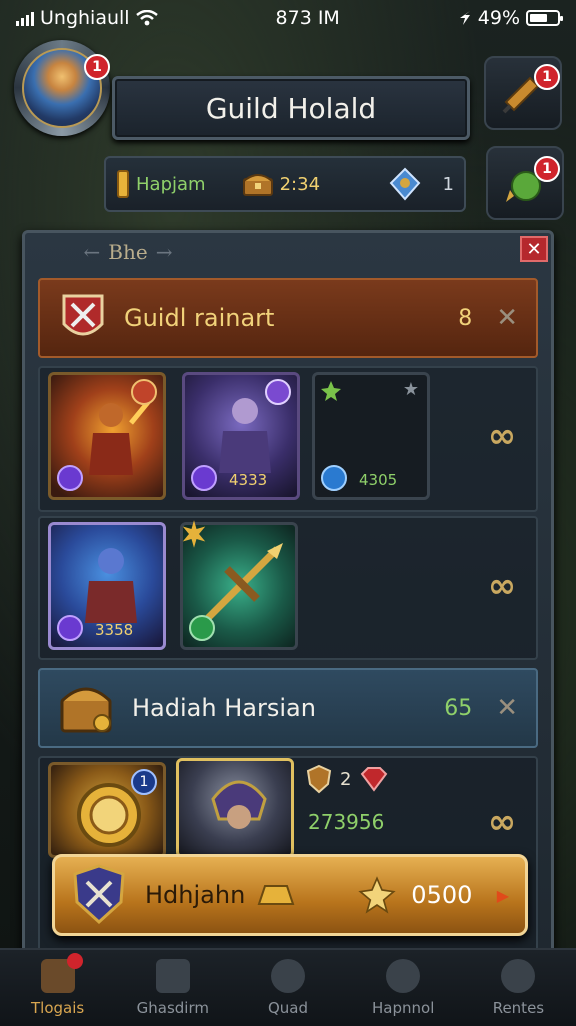 The height and width of the screenshot is (1026, 576). What do you see at coordinates (85, 18) in the screenshot?
I see `carrier-name: Unghiaull` at bounding box center [85, 18].